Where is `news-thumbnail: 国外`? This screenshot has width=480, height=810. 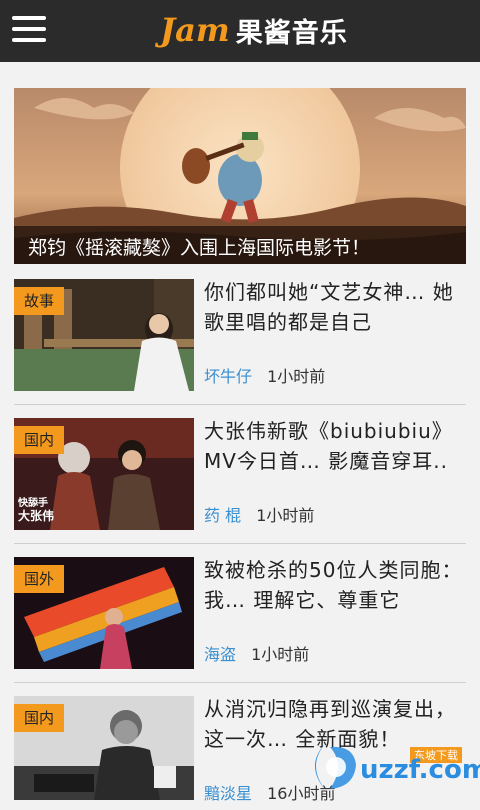 news-thumbnail: 国外 is located at coordinates (104, 613).